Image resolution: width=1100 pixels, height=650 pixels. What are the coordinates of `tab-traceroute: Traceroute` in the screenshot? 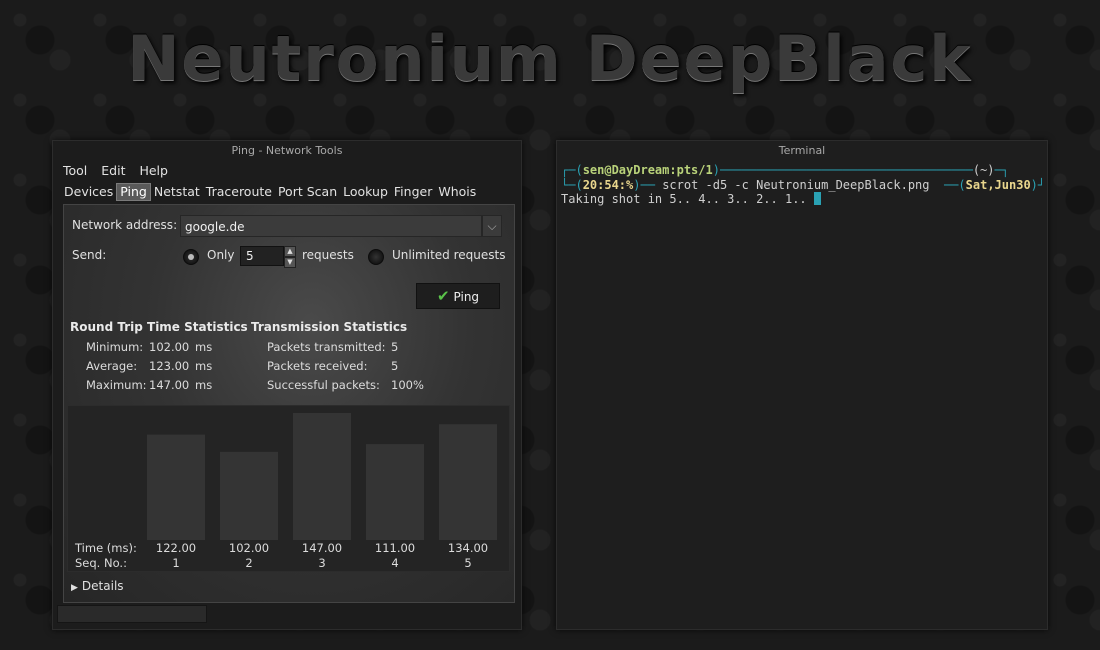 It's located at (239, 192).